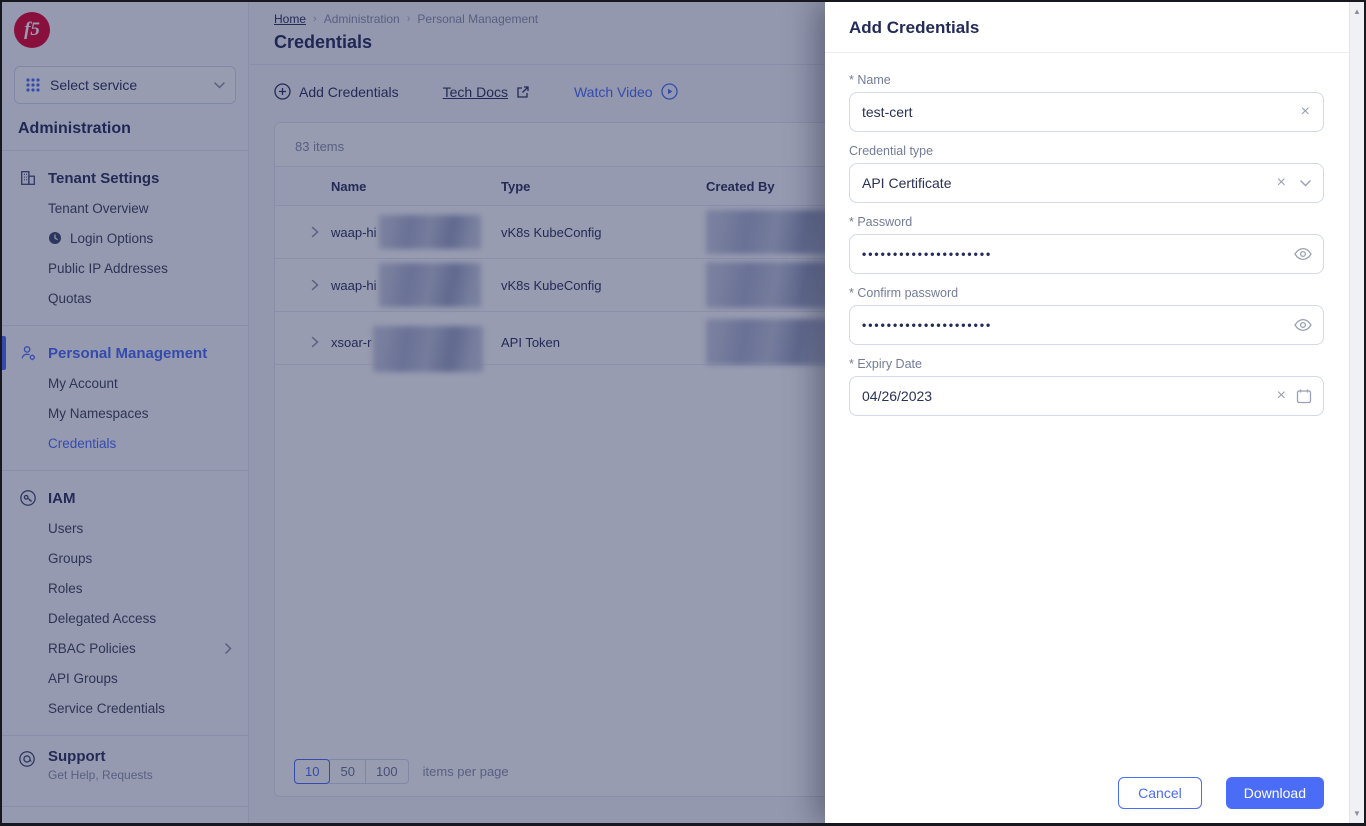  Describe the element at coordinates (1086, 112) in the screenshot. I see `name-field` at that location.